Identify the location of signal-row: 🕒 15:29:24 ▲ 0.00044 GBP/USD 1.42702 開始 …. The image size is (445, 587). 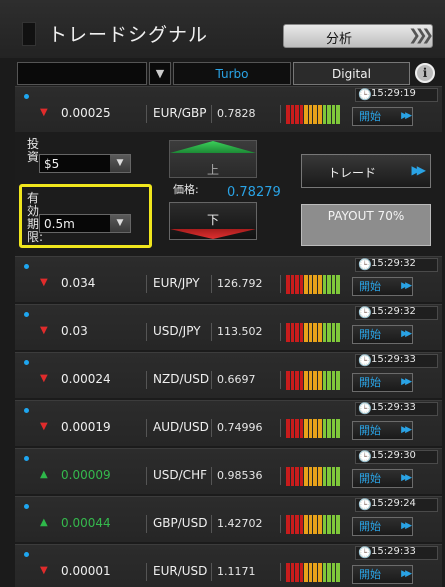
(228, 519).